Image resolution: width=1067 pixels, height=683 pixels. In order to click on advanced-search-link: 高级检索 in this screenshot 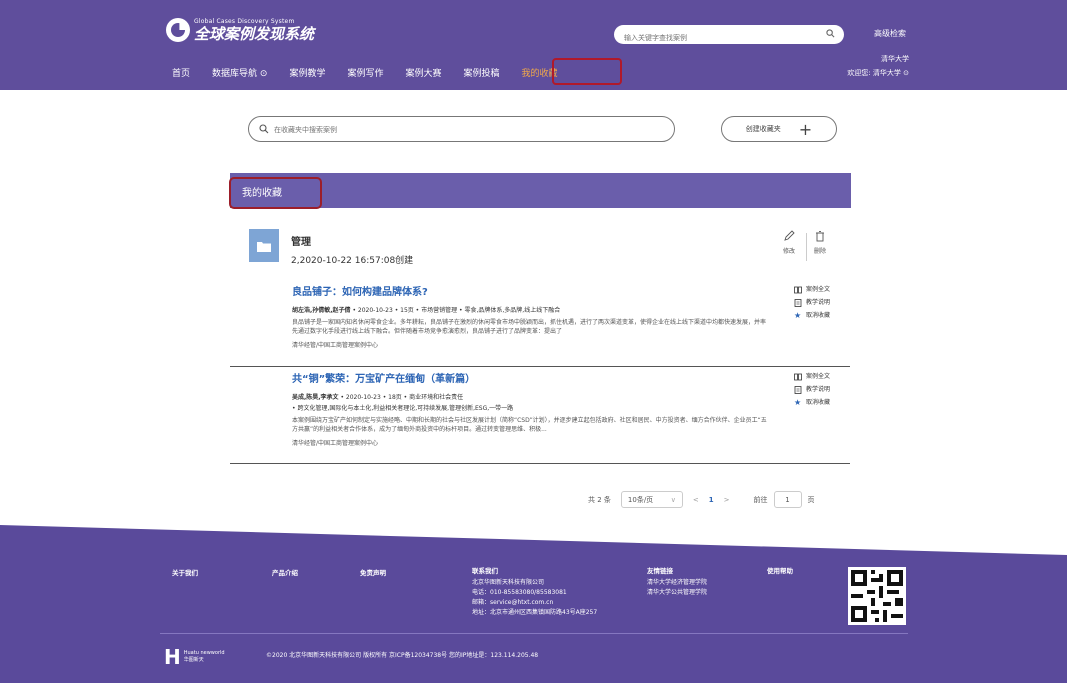, I will do `click(890, 33)`.